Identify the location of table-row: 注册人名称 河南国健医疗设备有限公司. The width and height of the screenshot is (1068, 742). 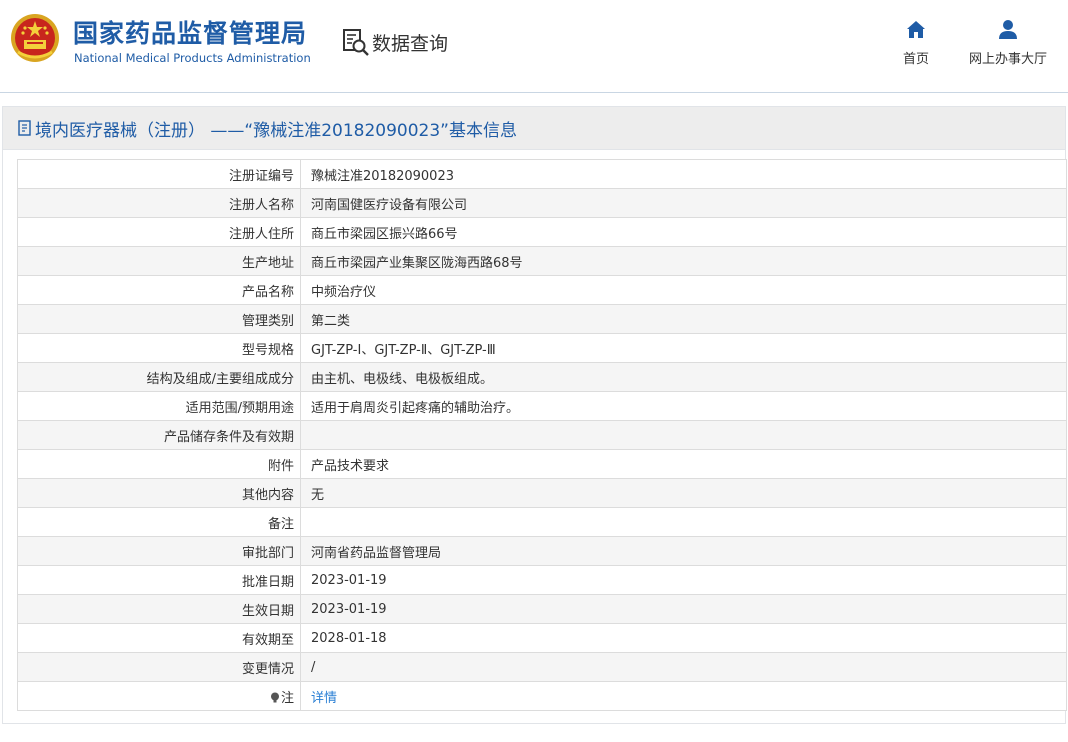
(542, 203).